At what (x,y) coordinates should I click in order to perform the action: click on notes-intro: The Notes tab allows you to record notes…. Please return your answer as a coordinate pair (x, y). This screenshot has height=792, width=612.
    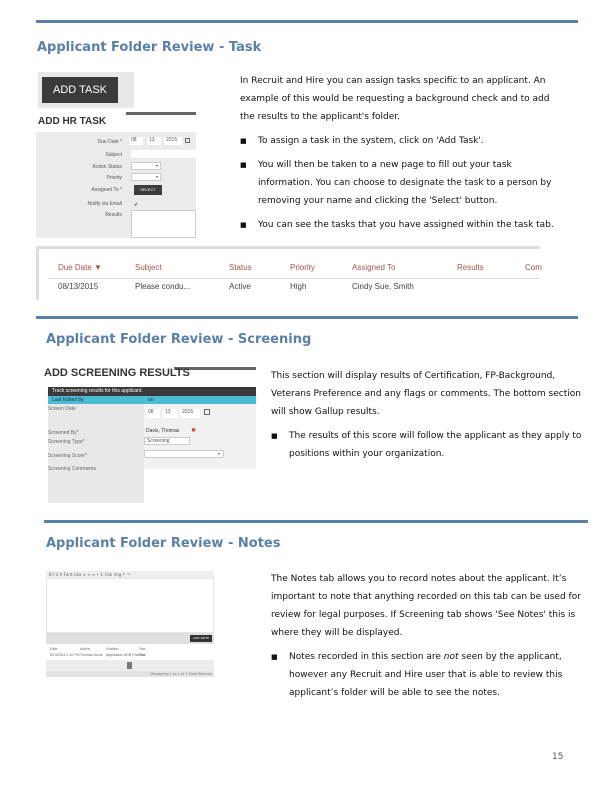
    Looking at the image, I should click on (426, 606).